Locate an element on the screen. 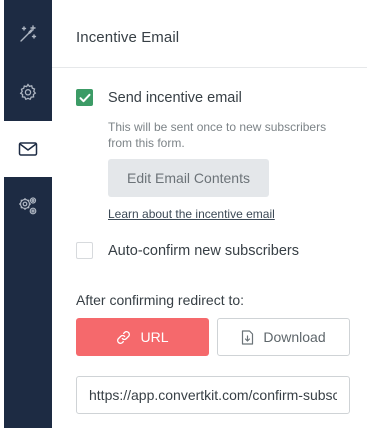 The width and height of the screenshot is (367, 428). checkmark-icon is located at coordinates (84, 97).